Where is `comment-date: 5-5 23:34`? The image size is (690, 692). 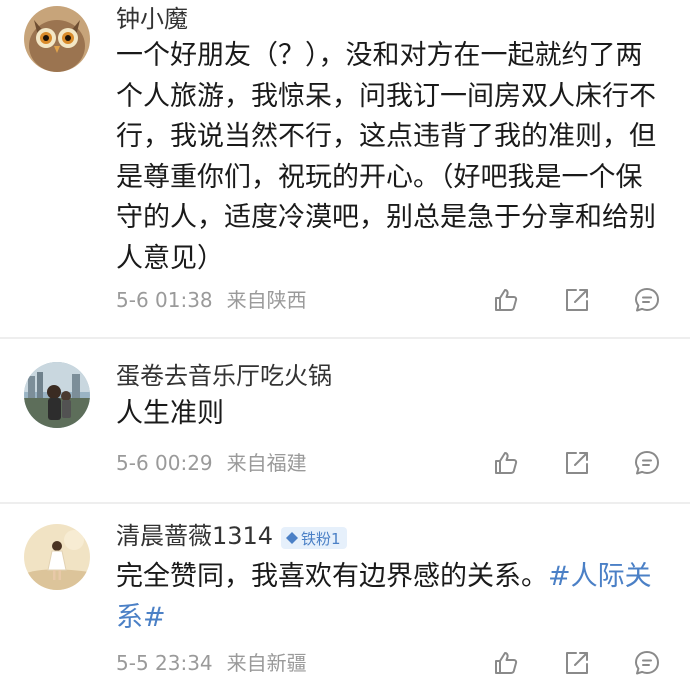
comment-date: 5-5 23:34 is located at coordinates (164, 663).